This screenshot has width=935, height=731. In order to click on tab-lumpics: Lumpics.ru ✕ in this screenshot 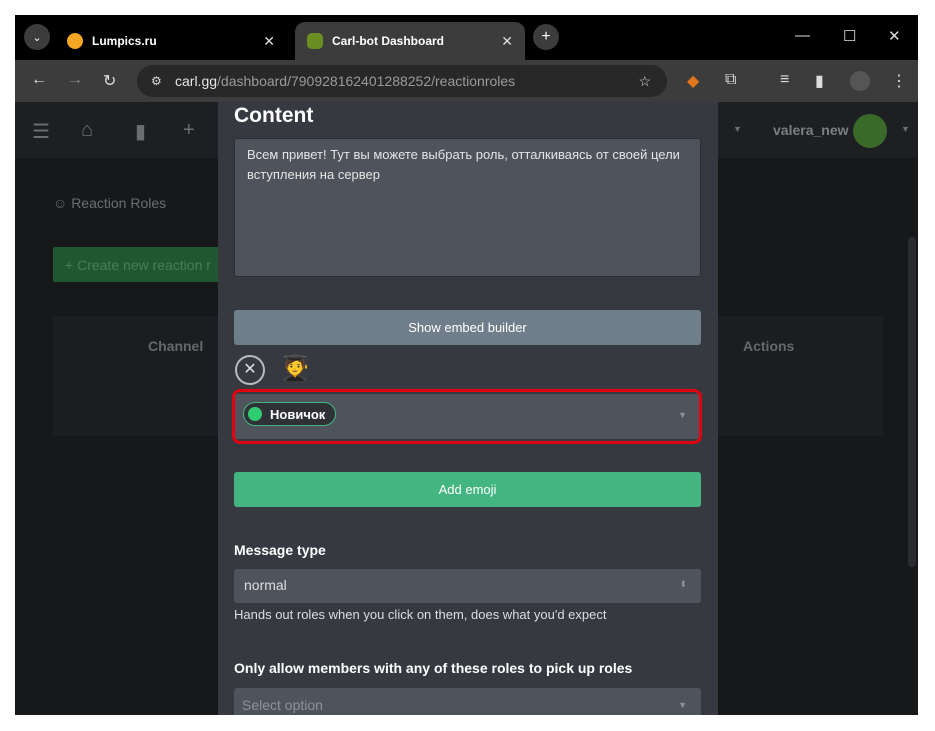, I will do `click(171, 41)`.